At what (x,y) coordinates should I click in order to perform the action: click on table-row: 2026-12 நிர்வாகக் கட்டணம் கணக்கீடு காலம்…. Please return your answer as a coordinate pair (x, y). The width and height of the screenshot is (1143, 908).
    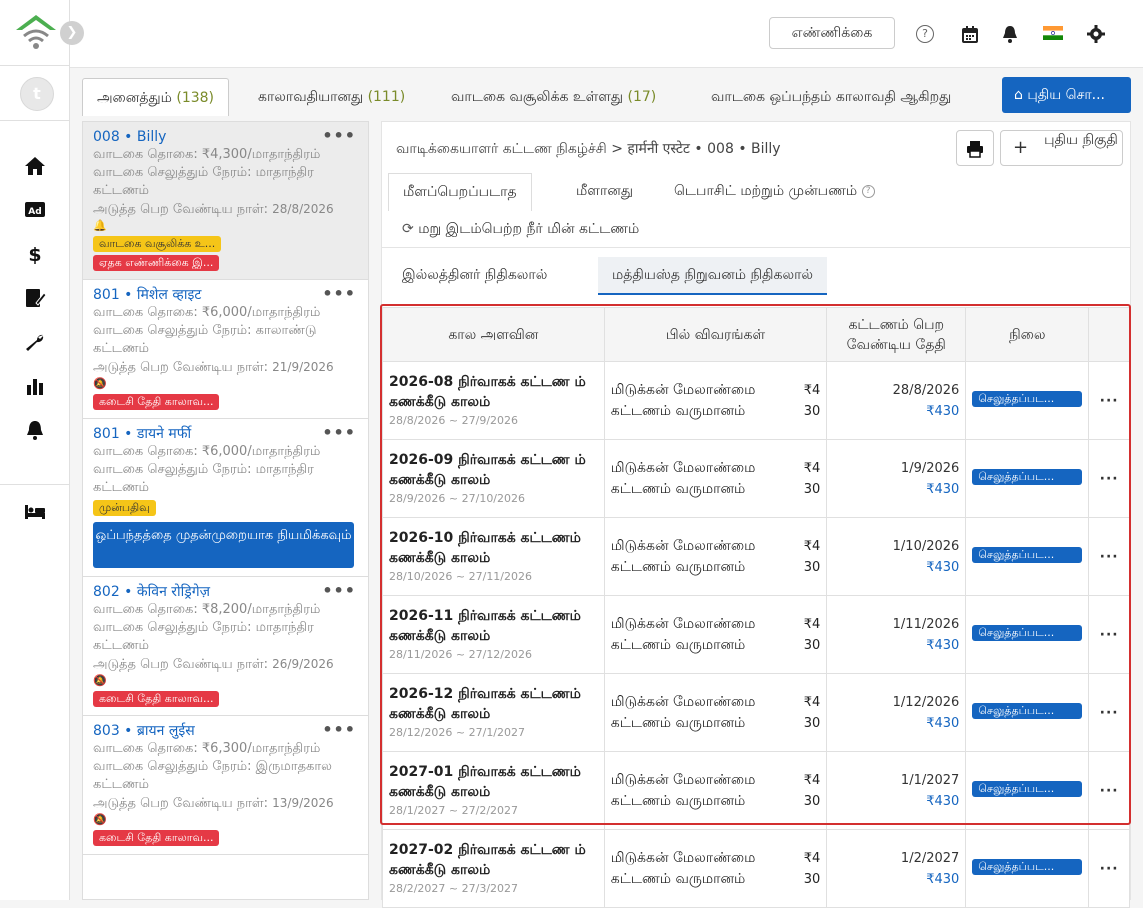
    Looking at the image, I should click on (756, 712).